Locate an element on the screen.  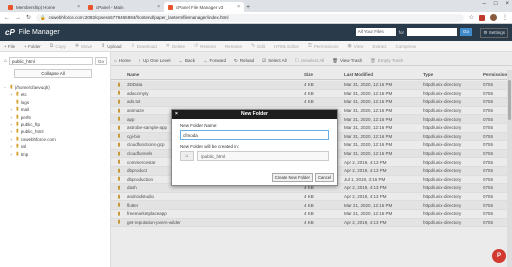
tree-node-label: logs is located at coordinates (25, 102).